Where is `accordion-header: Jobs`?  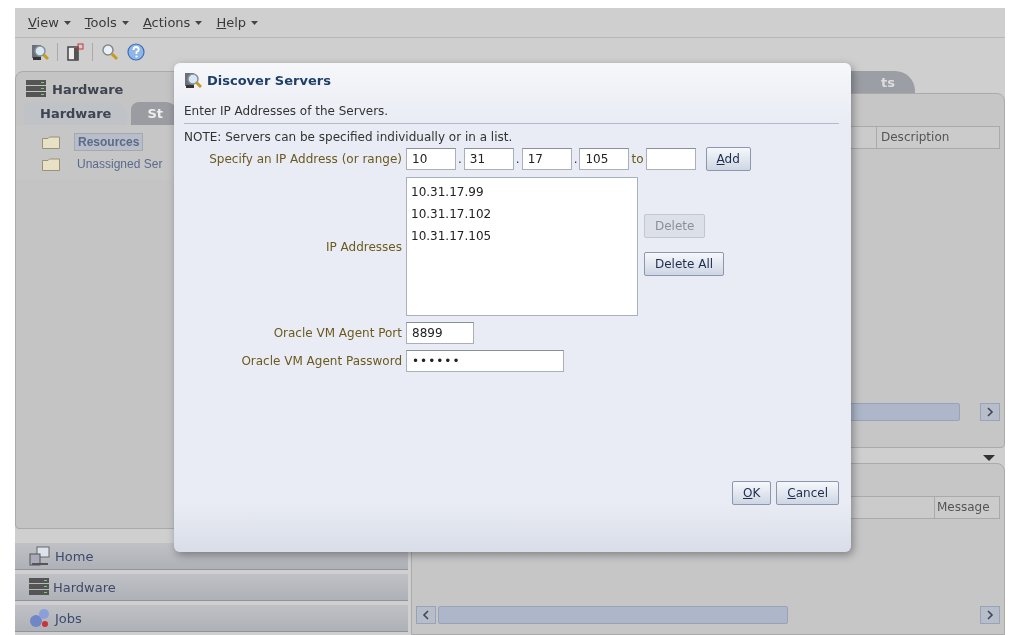 accordion-header: Jobs is located at coordinates (211, 618).